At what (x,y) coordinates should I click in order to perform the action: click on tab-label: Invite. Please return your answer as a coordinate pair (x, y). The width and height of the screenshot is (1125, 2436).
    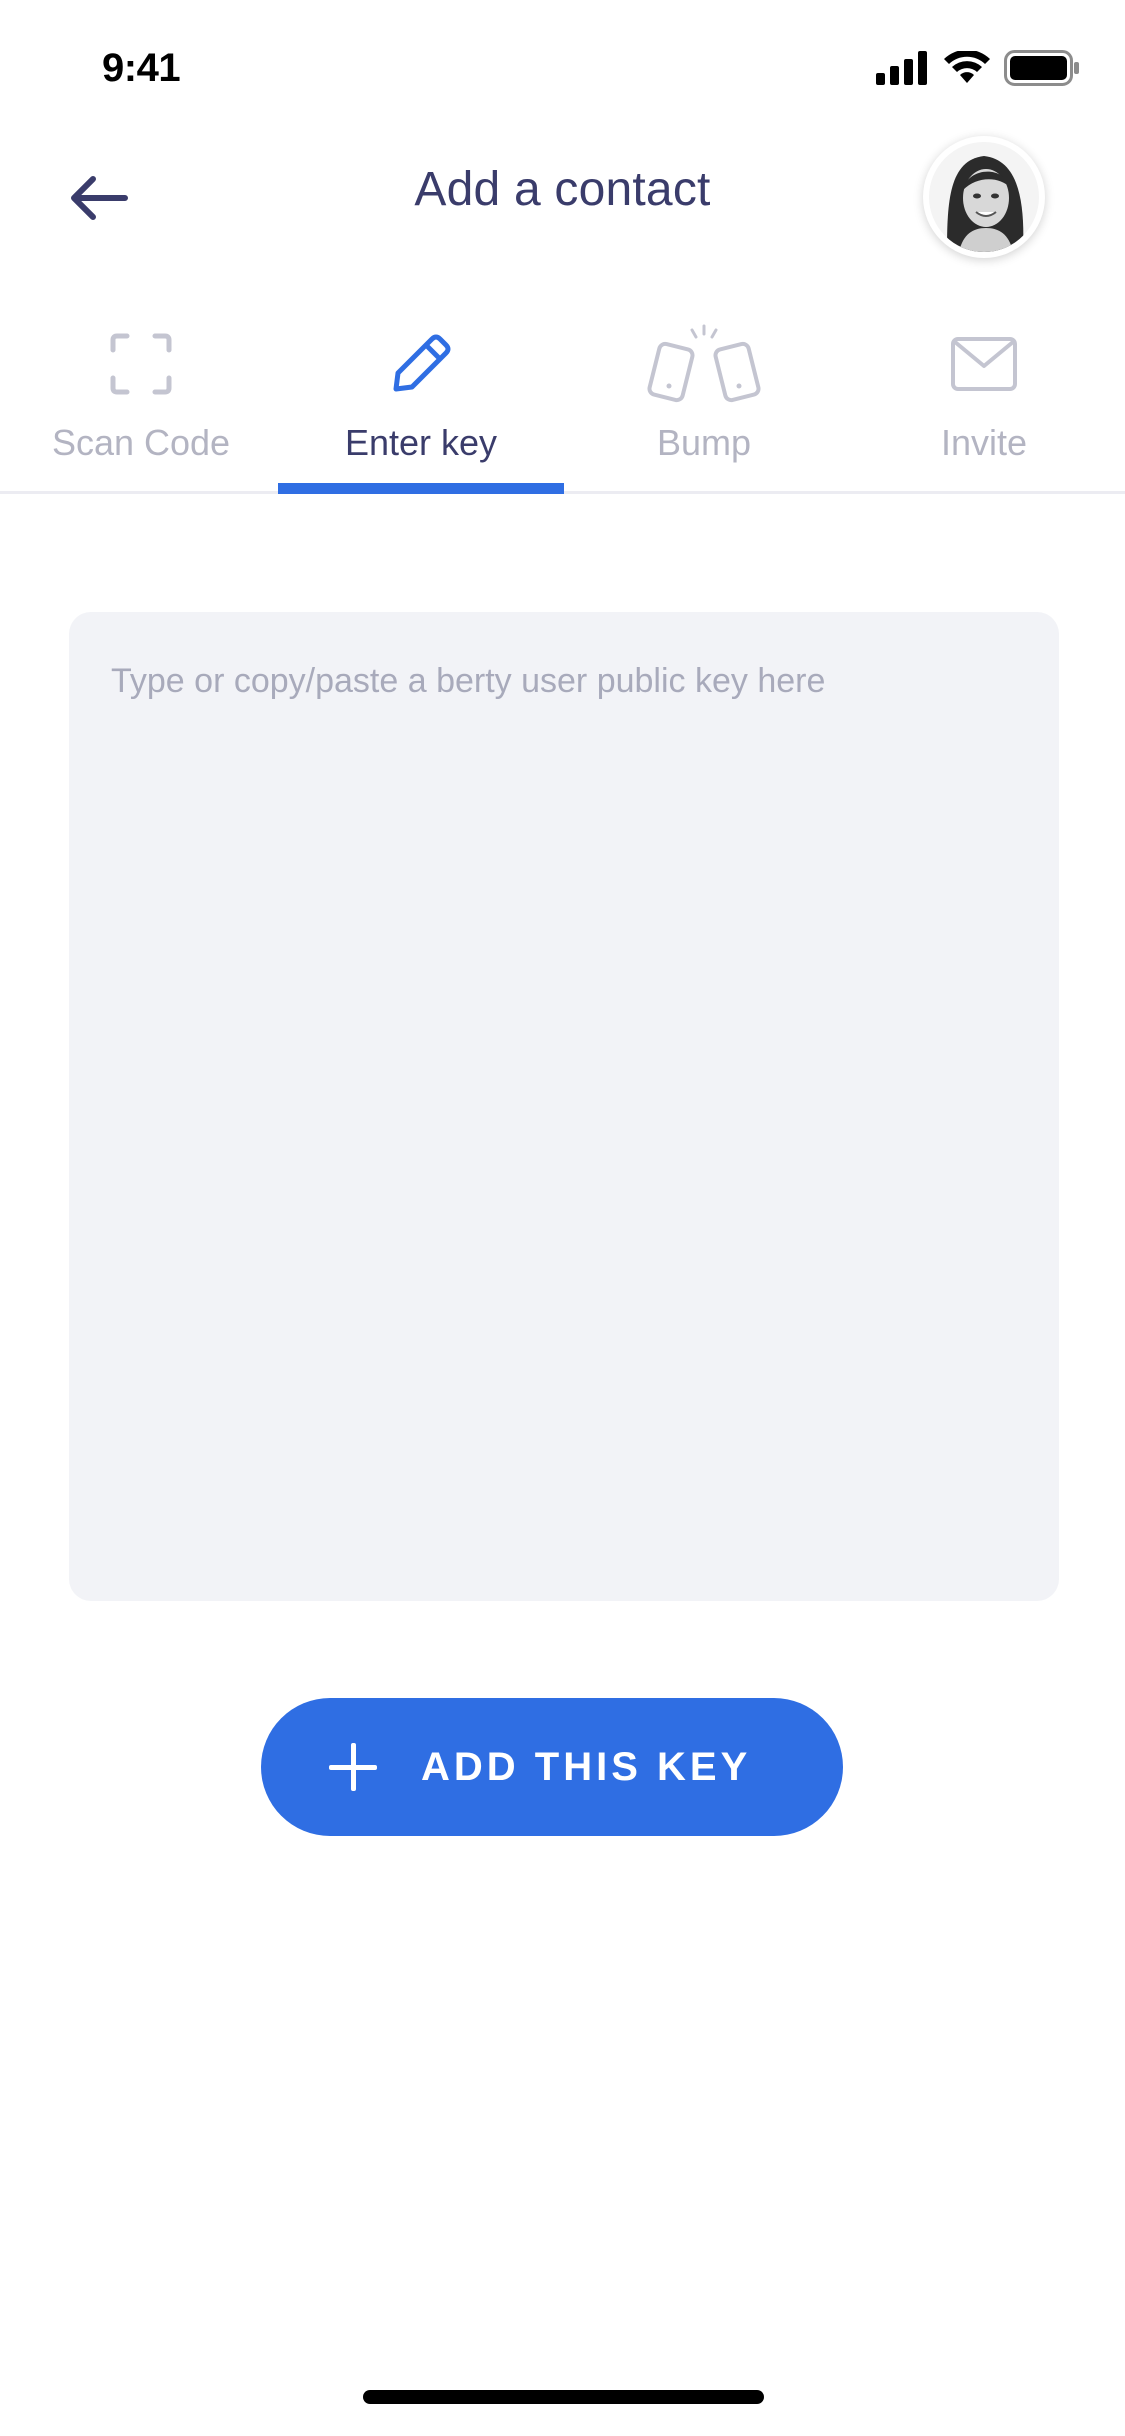
    Looking at the image, I should click on (984, 442).